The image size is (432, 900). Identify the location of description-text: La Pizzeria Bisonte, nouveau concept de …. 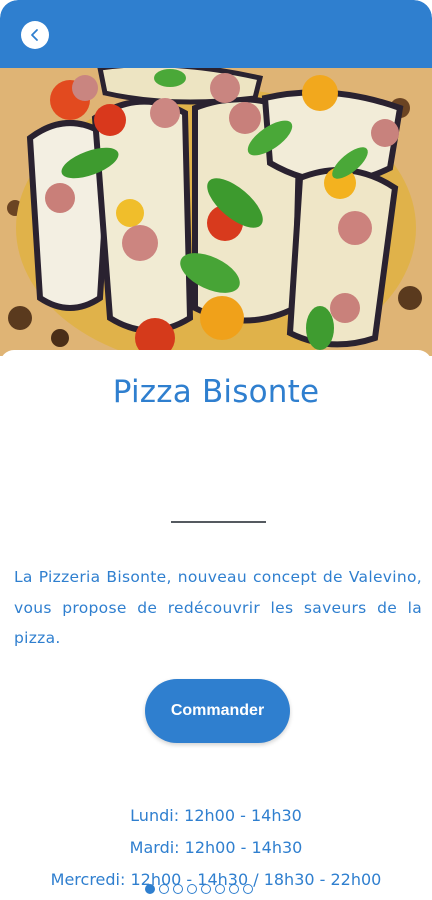
(218, 607).